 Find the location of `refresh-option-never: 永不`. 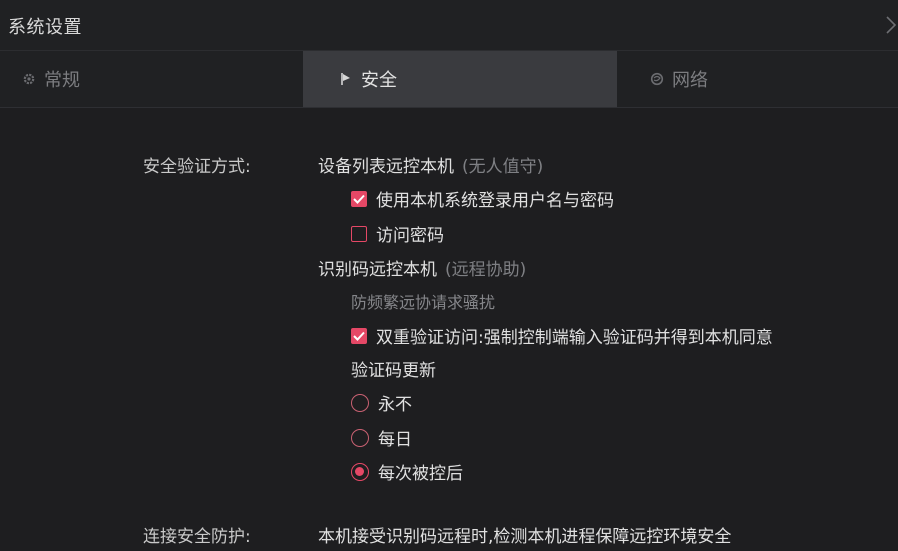

refresh-option-never: 永不 is located at coordinates (381, 402).